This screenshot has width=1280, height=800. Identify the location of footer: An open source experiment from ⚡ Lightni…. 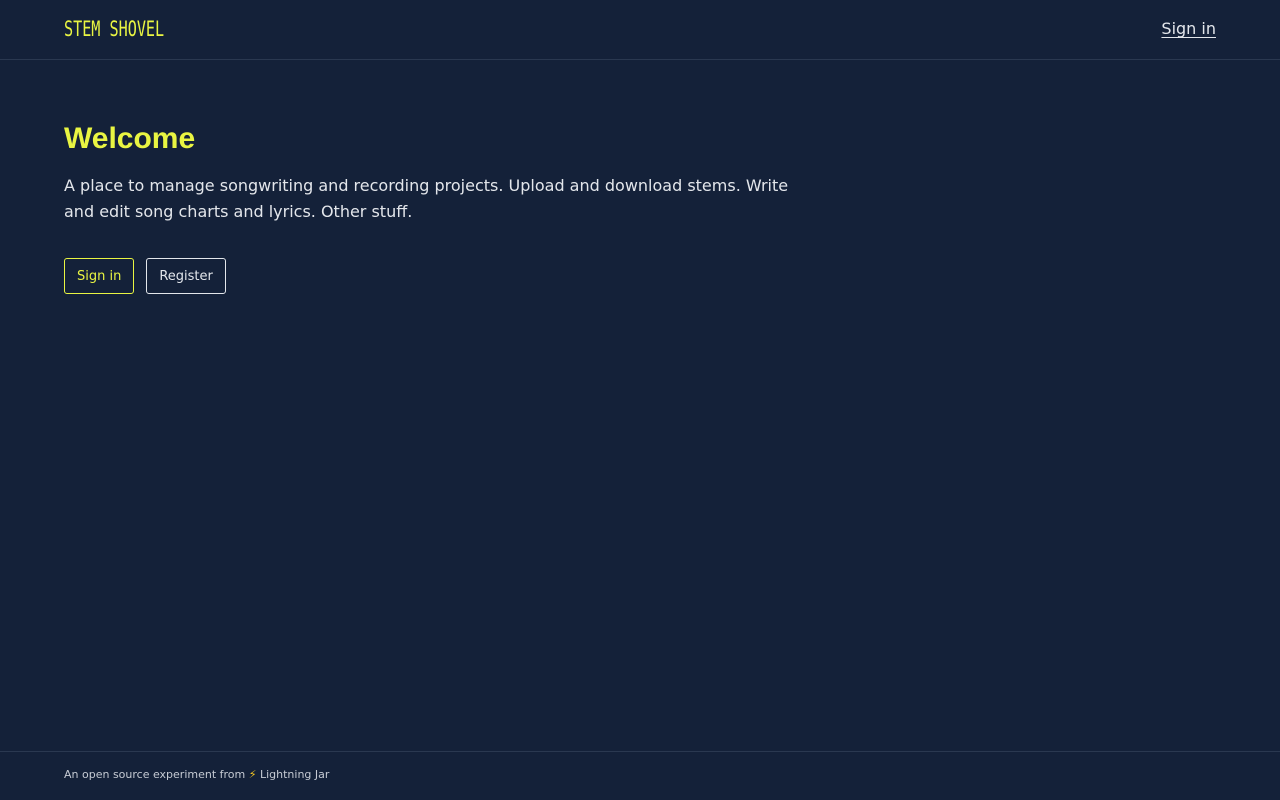
(640, 775).